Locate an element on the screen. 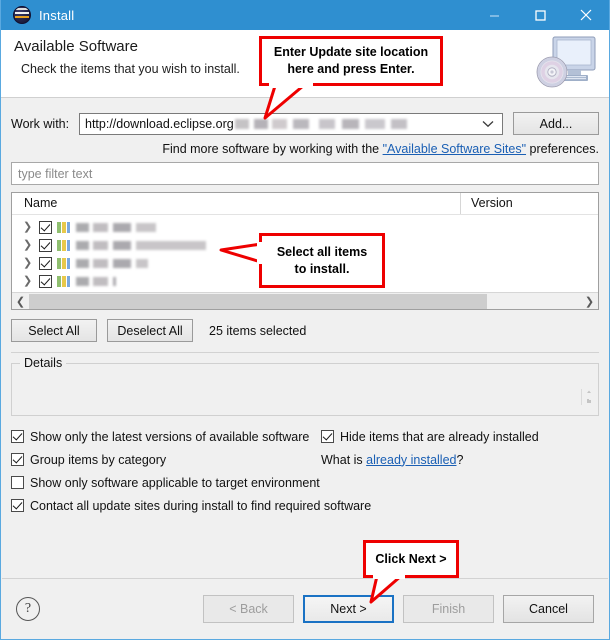 This screenshot has height=640, width=610. find-more-suffix: preferences. is located at coordinates (563, 149).